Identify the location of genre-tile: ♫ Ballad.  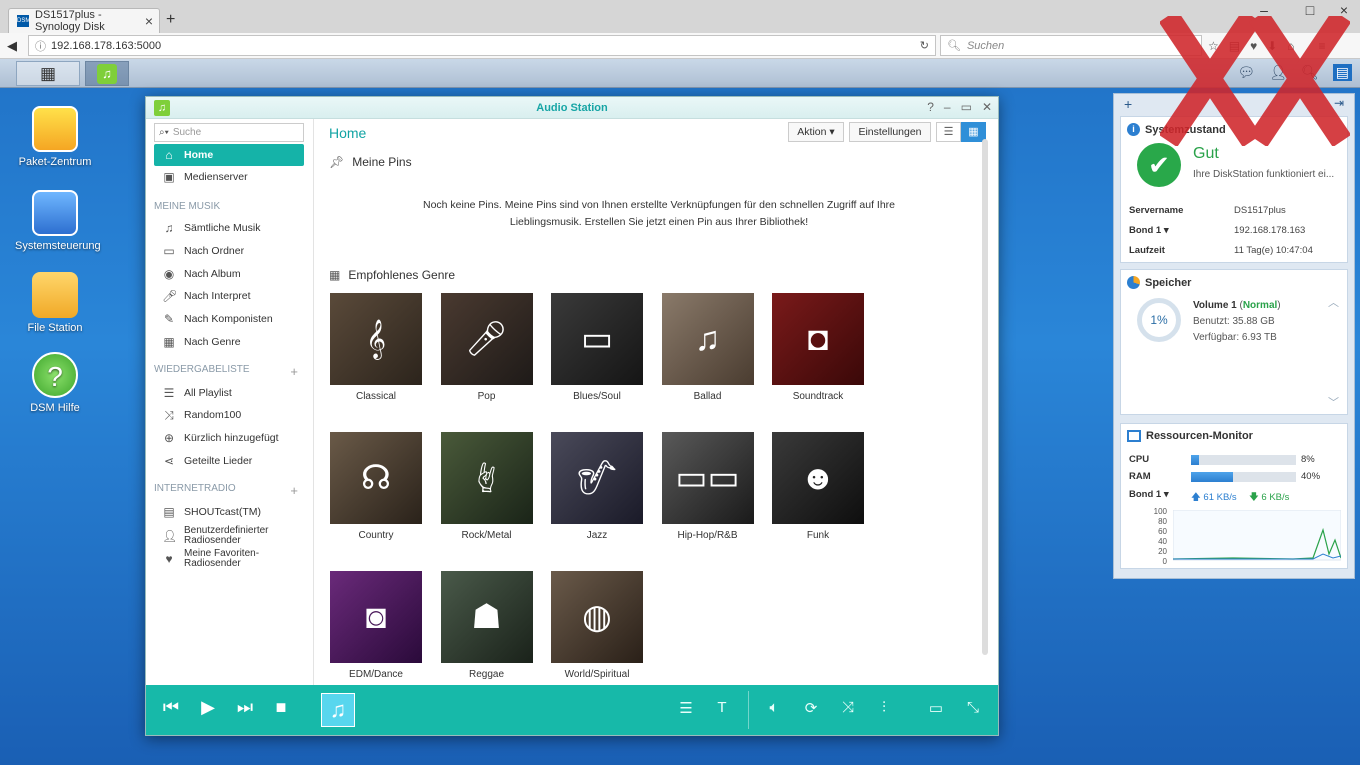
(707, 347).